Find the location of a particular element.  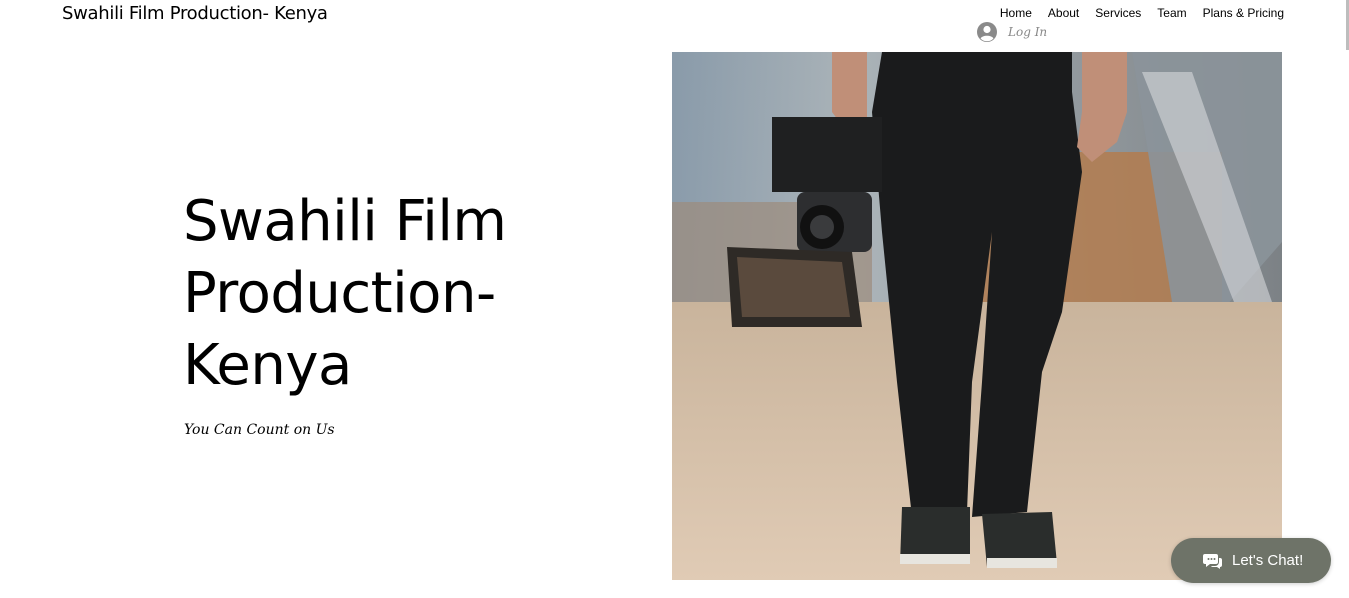

login-button: Log In is located at coordinates (1011, 32).